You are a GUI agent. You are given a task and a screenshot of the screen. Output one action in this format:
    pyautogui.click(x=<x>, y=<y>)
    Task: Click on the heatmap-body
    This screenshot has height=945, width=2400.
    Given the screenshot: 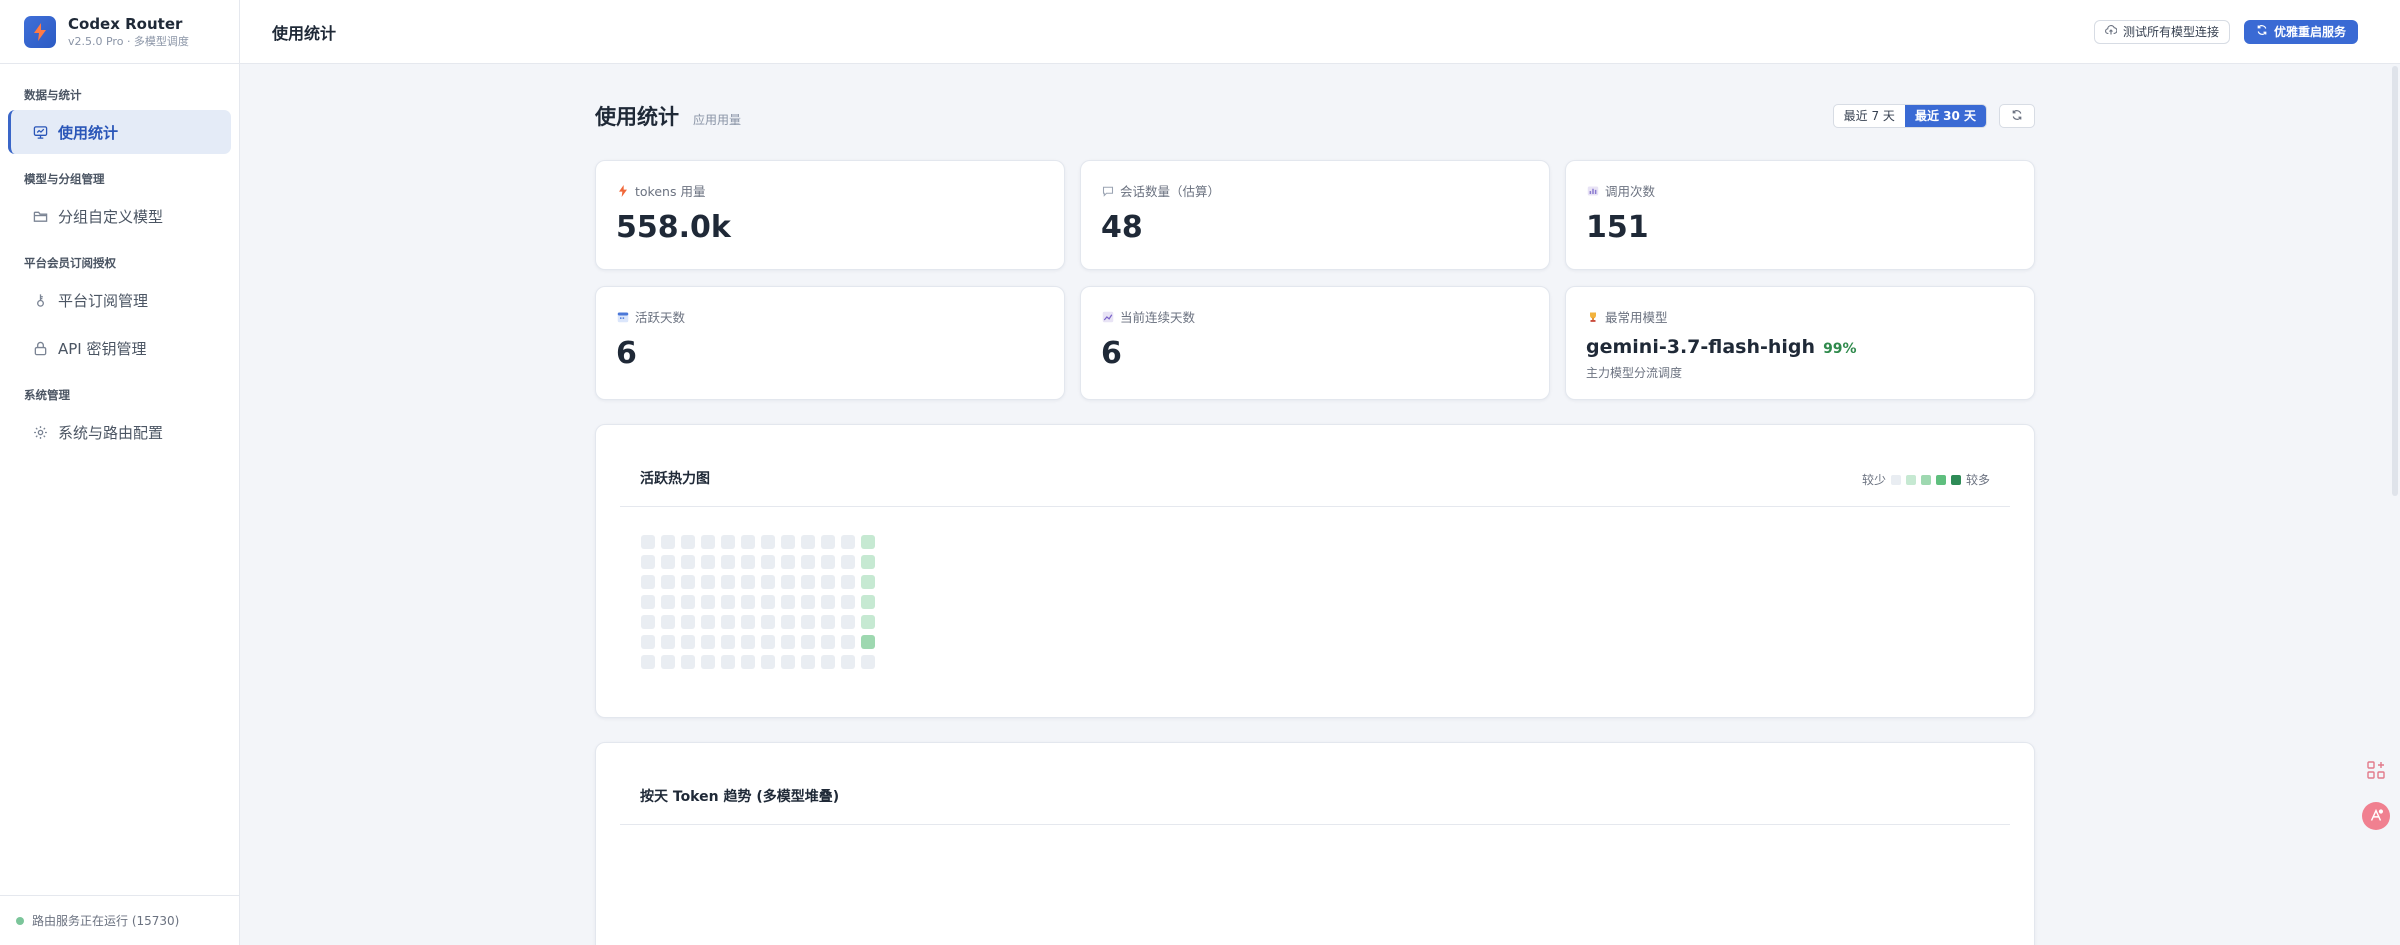 What is the action you would take?
    pyautogui.click(x=1315, y=612)
    